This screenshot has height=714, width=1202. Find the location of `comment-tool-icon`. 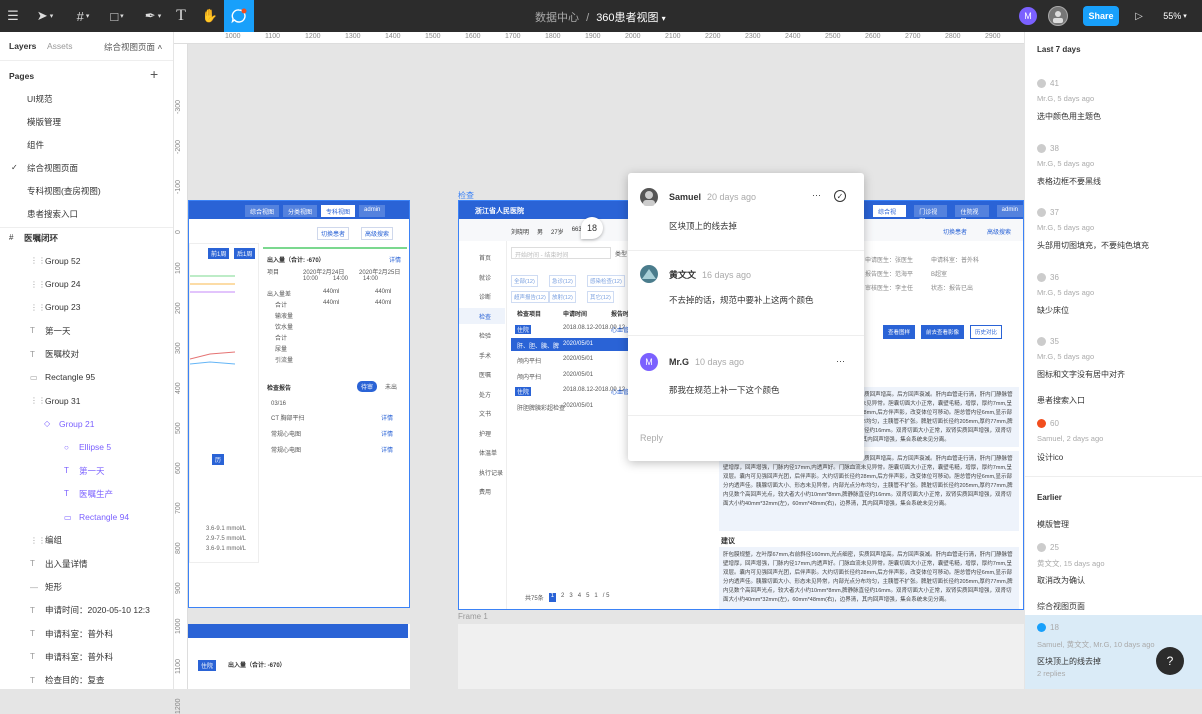

comment-tool-icon is located at coordinates (239, 16).